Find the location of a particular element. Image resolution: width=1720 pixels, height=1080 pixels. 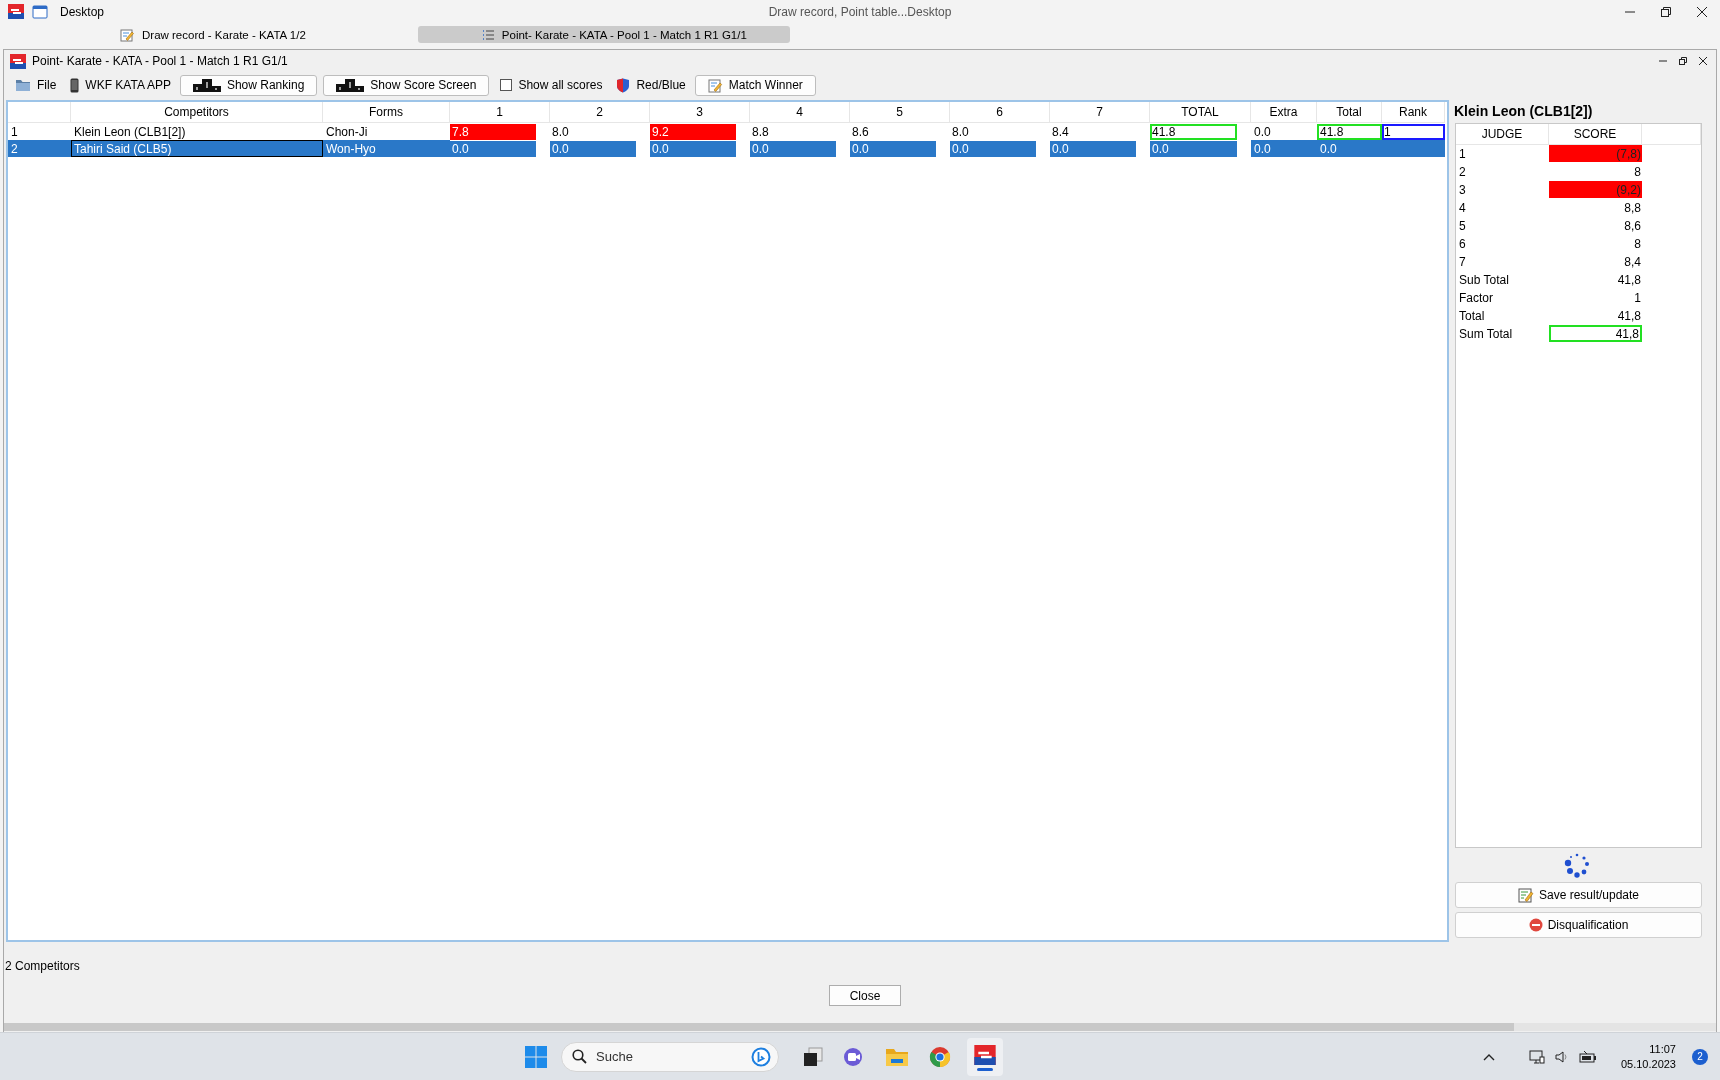

toolbar-button: Match Winner is located at coordinates (755, 85).